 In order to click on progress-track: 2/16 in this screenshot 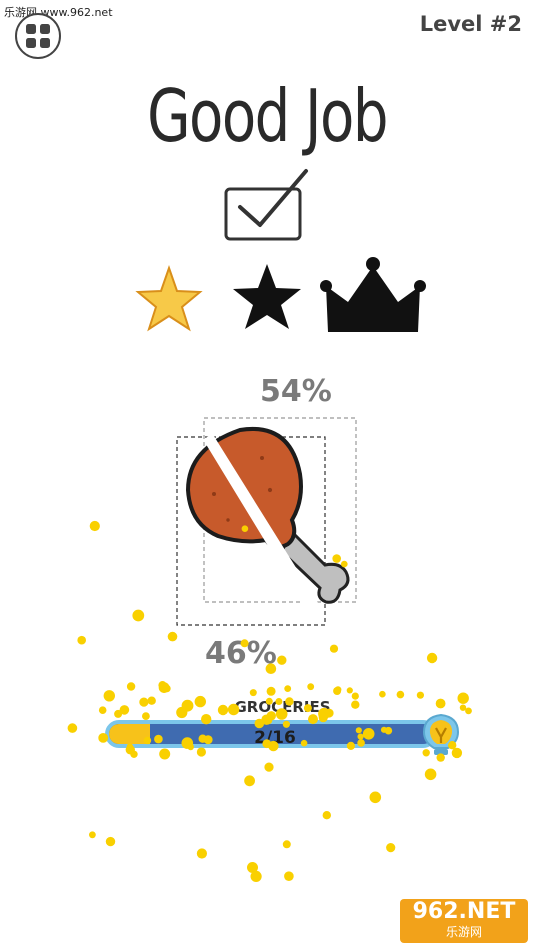, I will do `click(271, 734)`.